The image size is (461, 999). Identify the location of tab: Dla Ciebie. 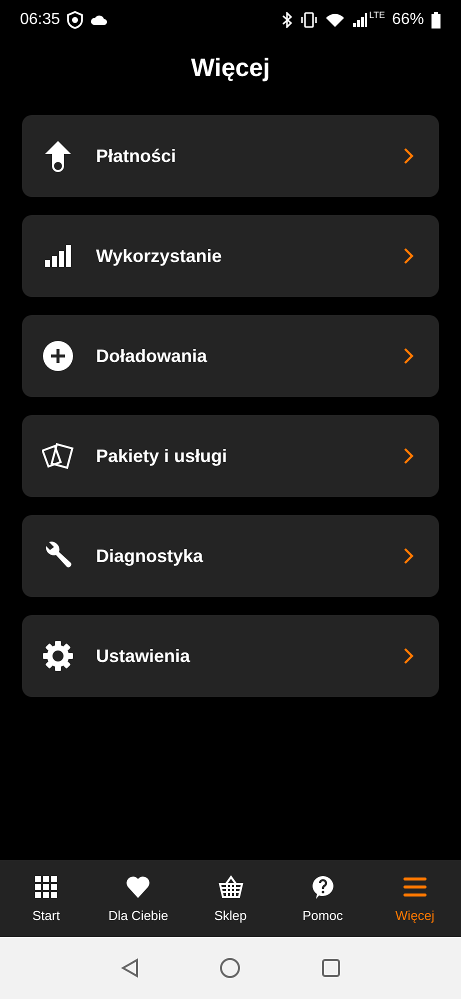
(138, 898).